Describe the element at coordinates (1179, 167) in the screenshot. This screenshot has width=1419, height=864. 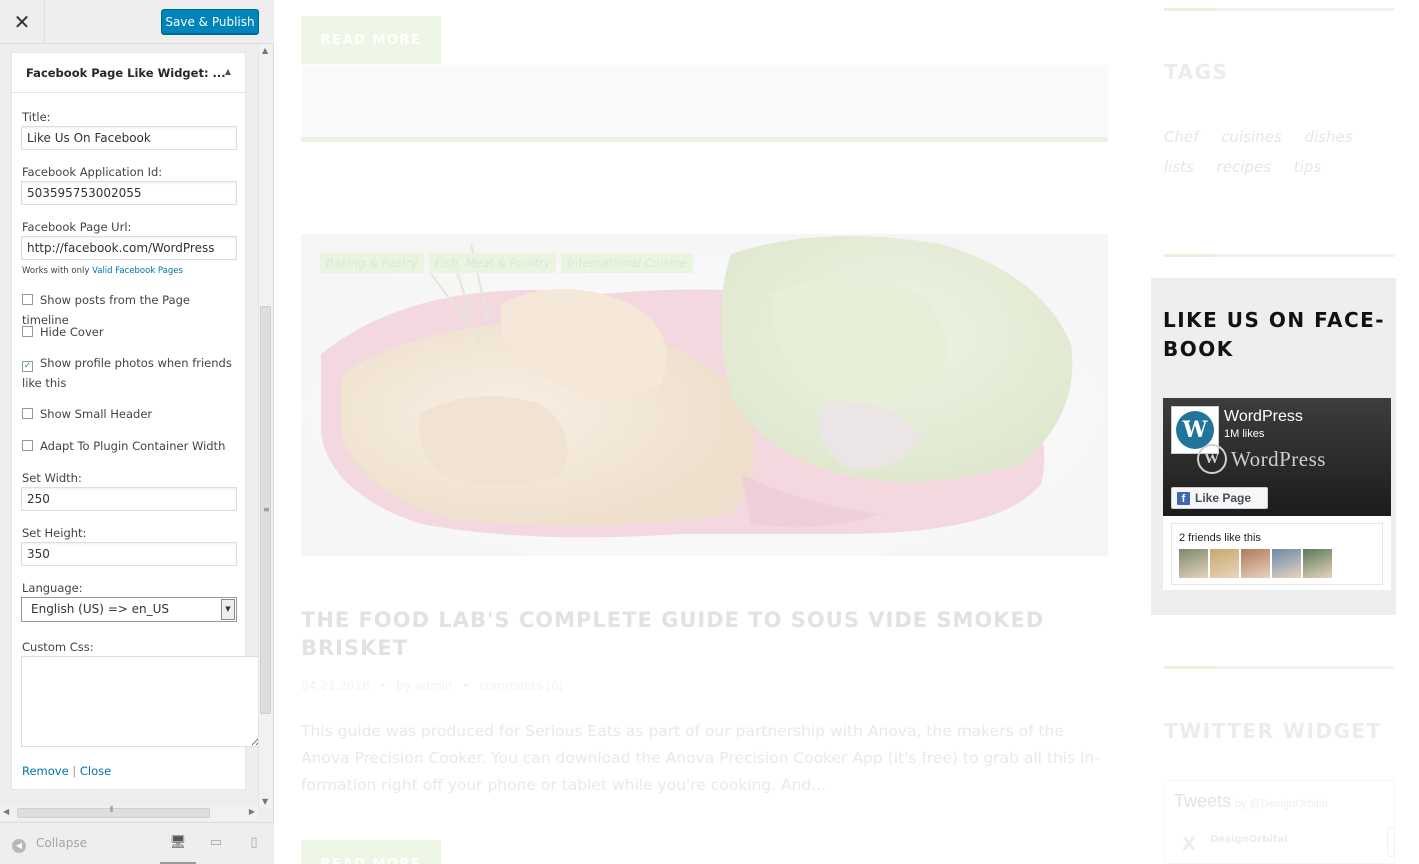
I see `tag-link: lists` at that location.